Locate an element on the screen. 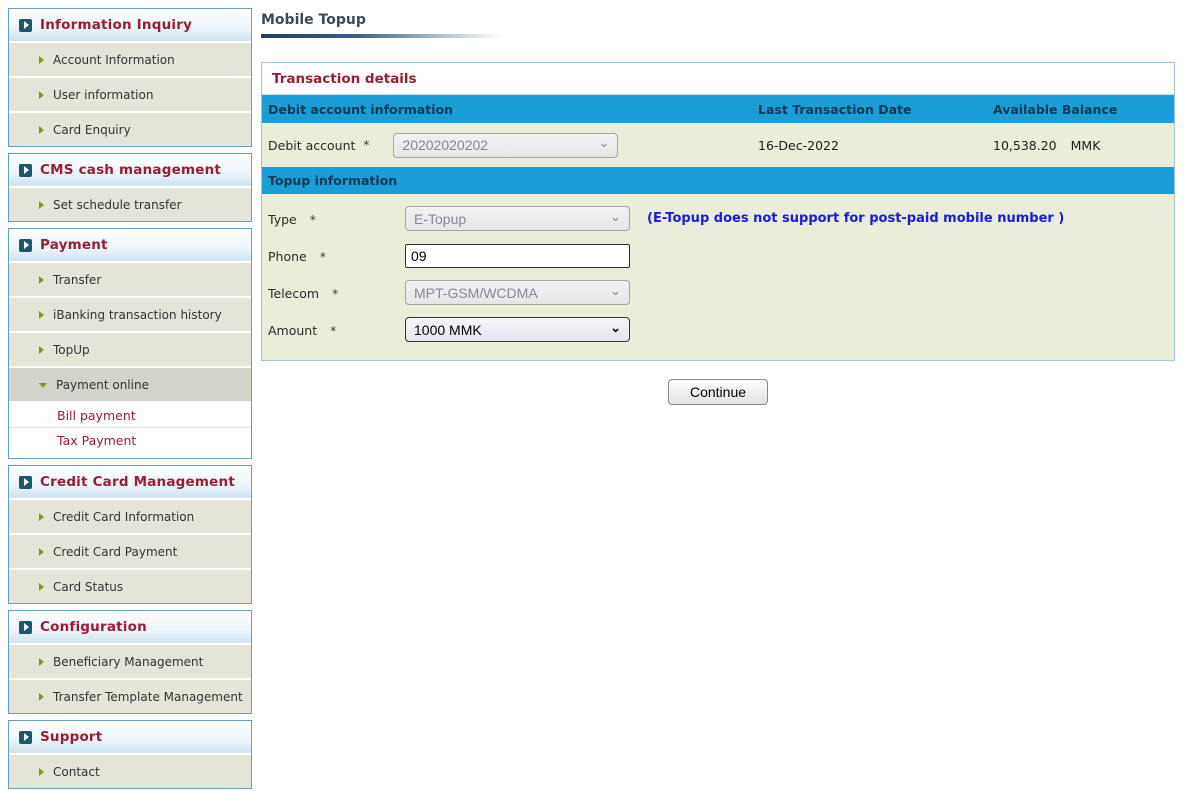  sidebar-item-label: Card Status is located at coordinates (88, 586).